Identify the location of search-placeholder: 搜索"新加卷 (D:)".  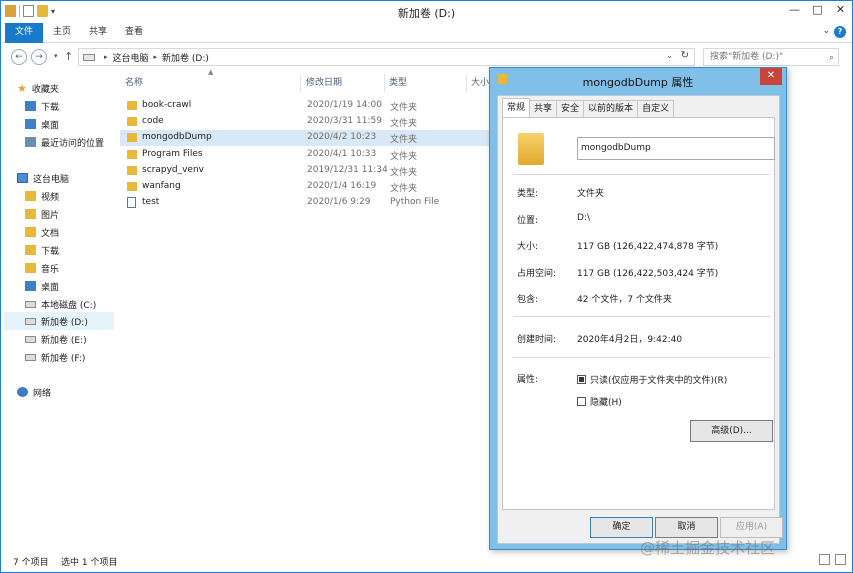
(747, 57).